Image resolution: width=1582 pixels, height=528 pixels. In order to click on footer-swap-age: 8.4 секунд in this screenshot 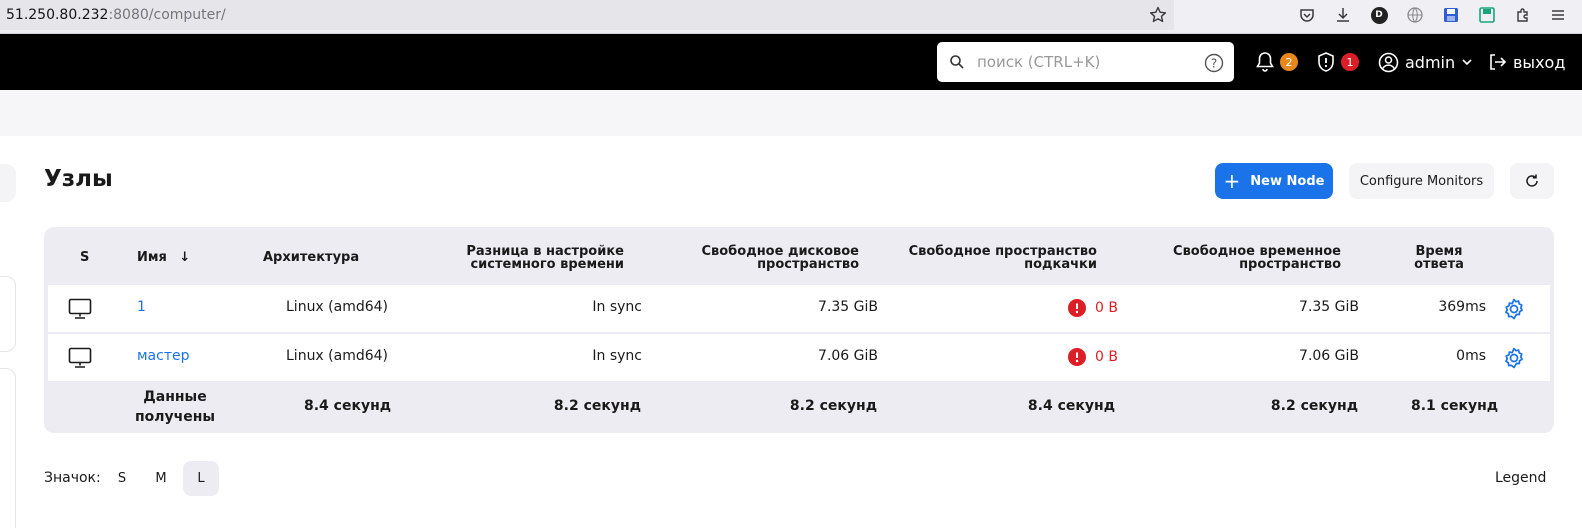, I will do `click(1071, 406)`.